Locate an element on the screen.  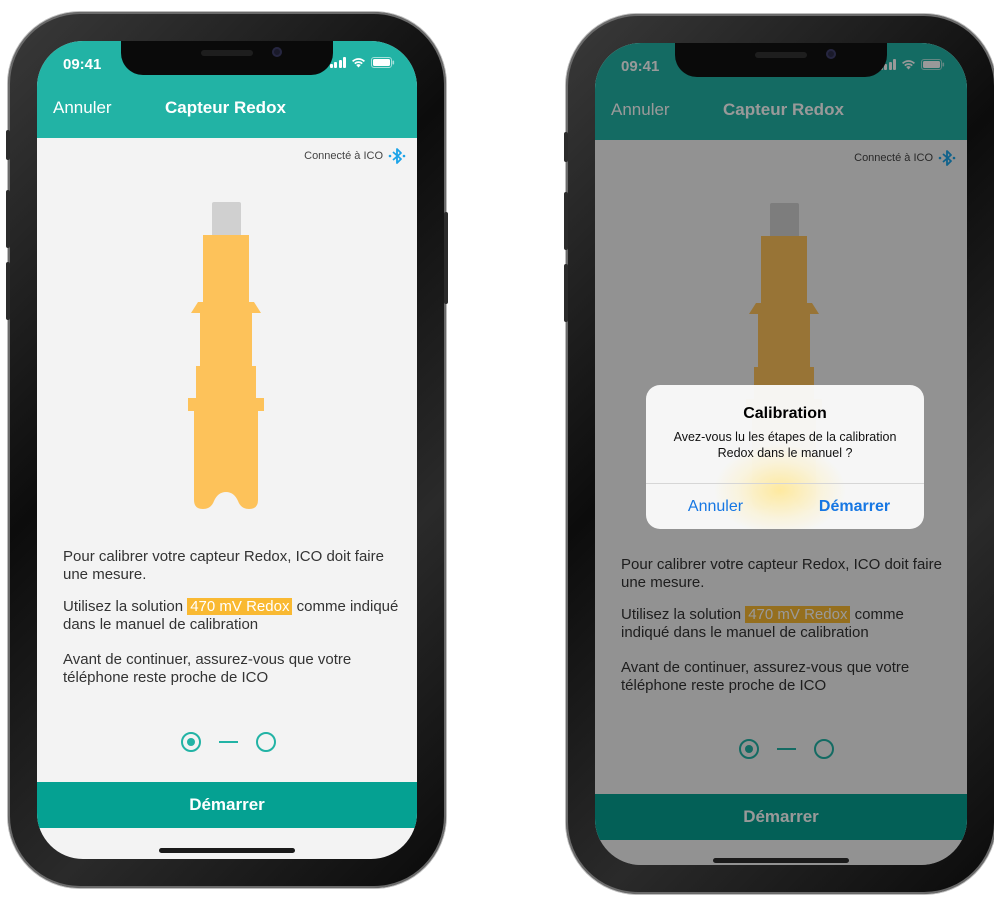
app-header: 09:41 Annuler Capteur Redox is located at coordinates (227, 89).